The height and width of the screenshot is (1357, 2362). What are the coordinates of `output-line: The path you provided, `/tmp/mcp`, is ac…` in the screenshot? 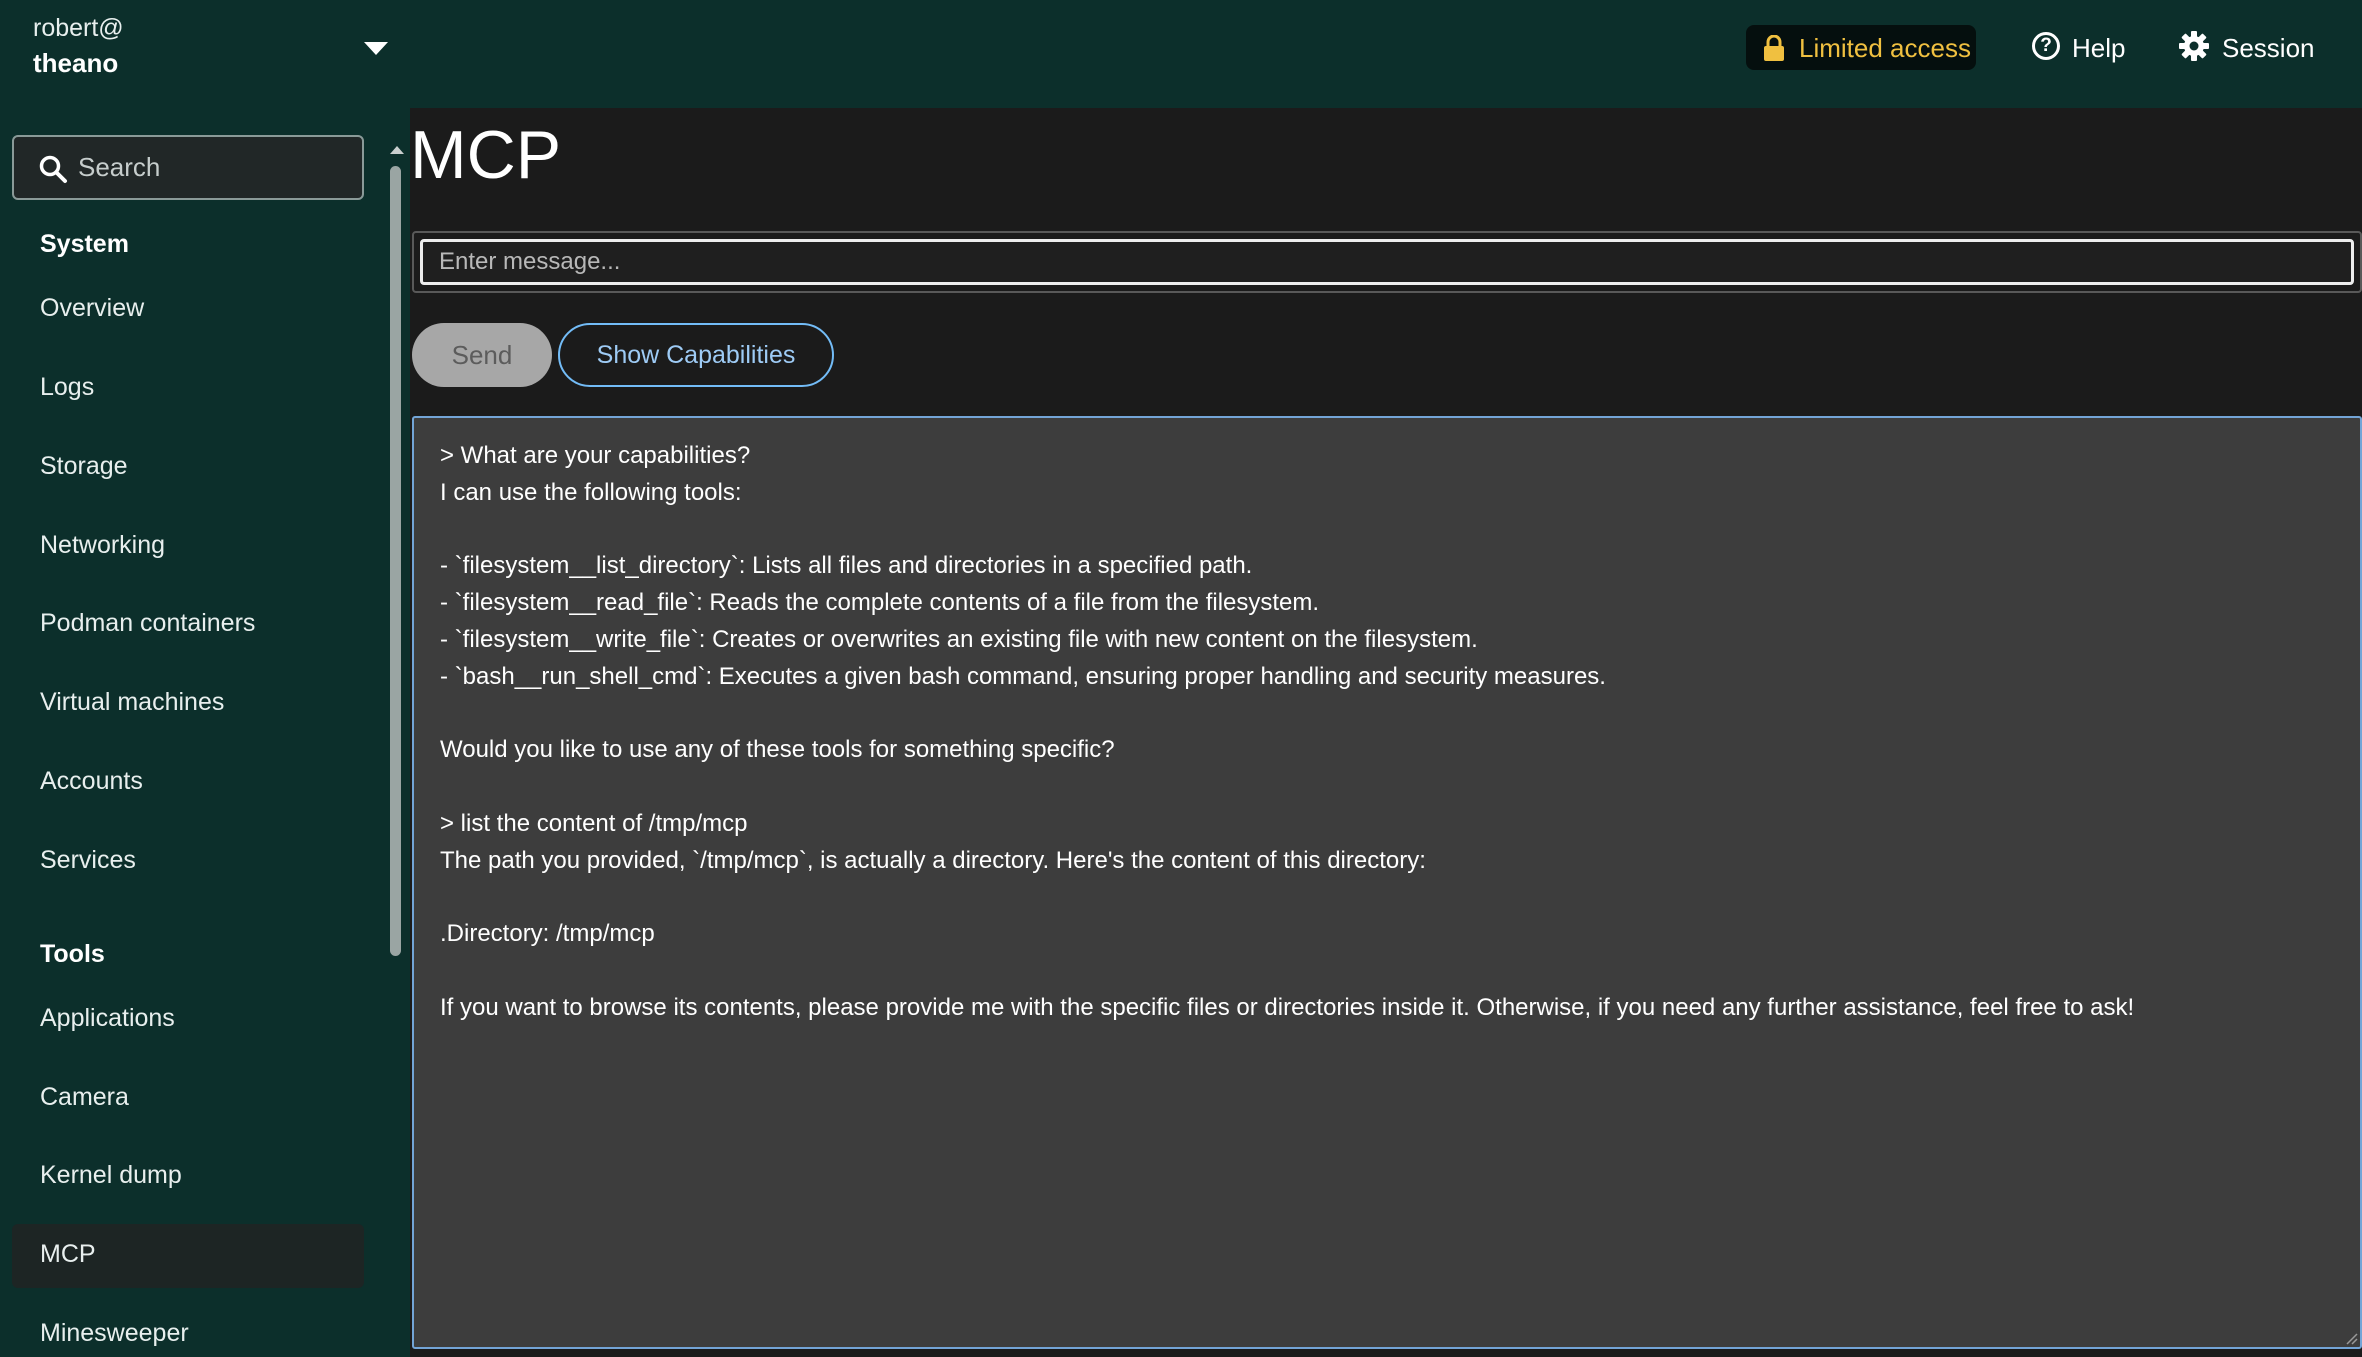 It's located at (933, 860).